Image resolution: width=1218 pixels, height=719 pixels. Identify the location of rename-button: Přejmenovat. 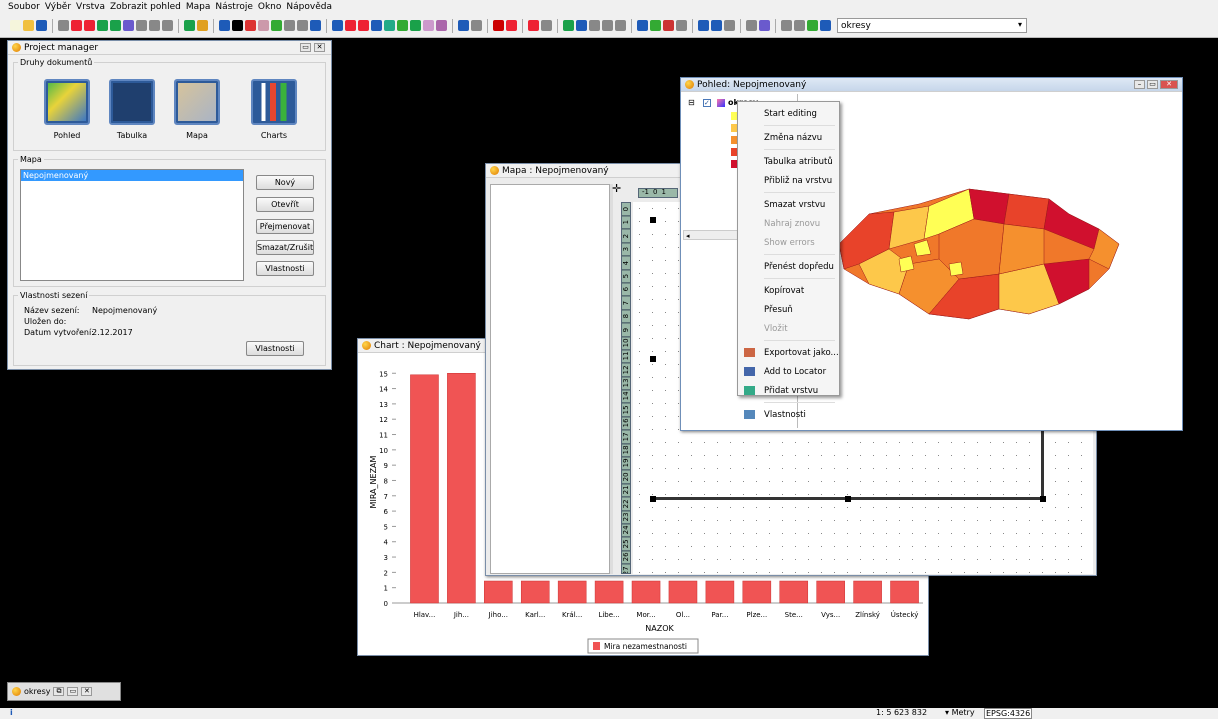
(285, 226).